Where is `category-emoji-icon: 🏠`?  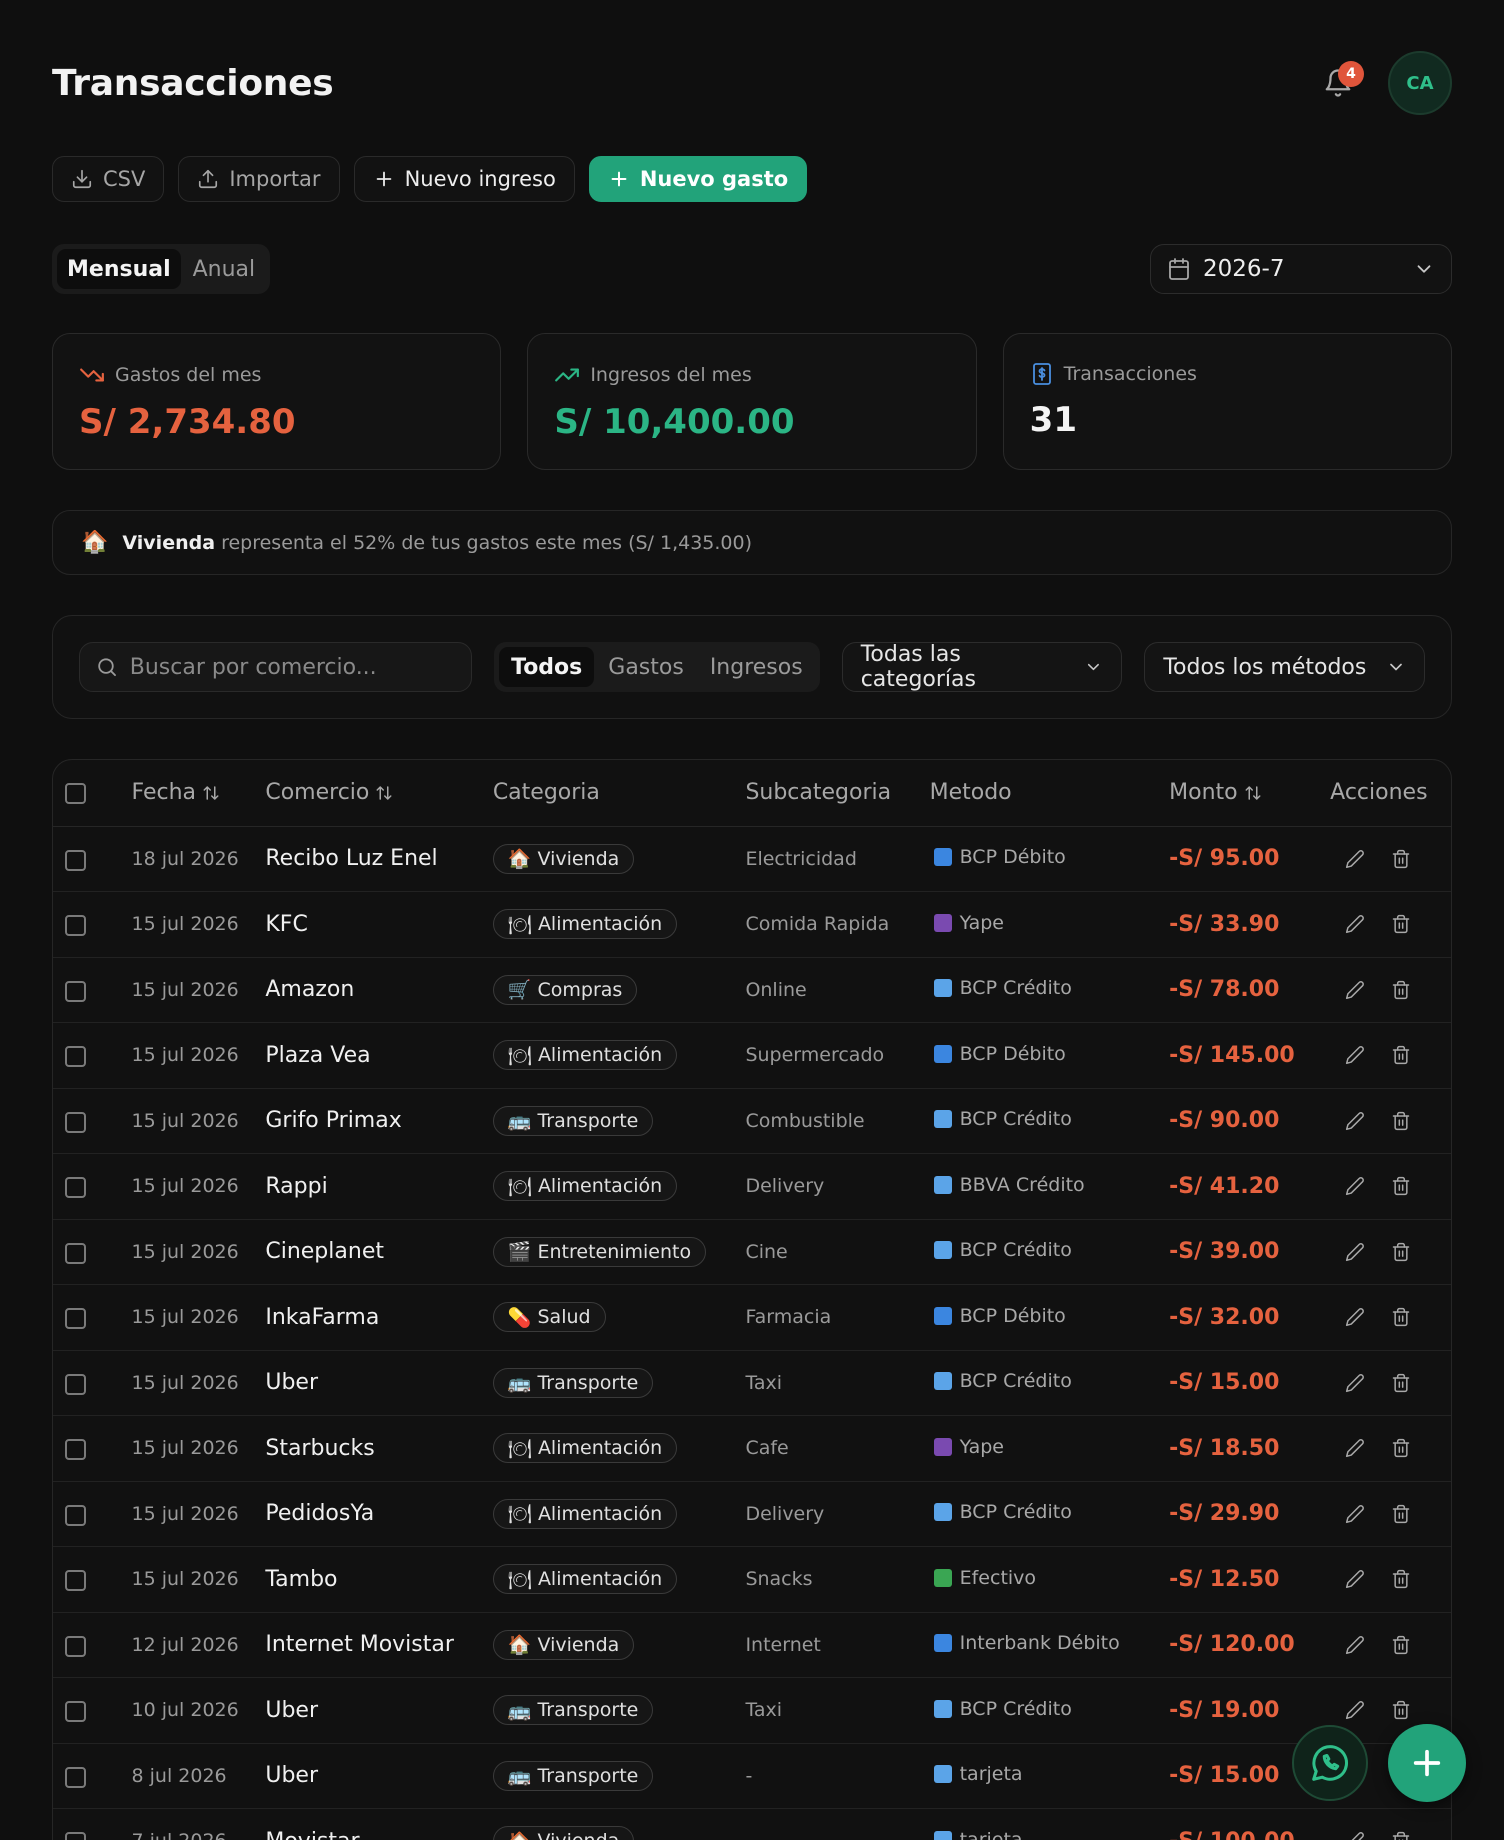 category-emoji-icon: 🏠 is located at coordinates (519, 859).